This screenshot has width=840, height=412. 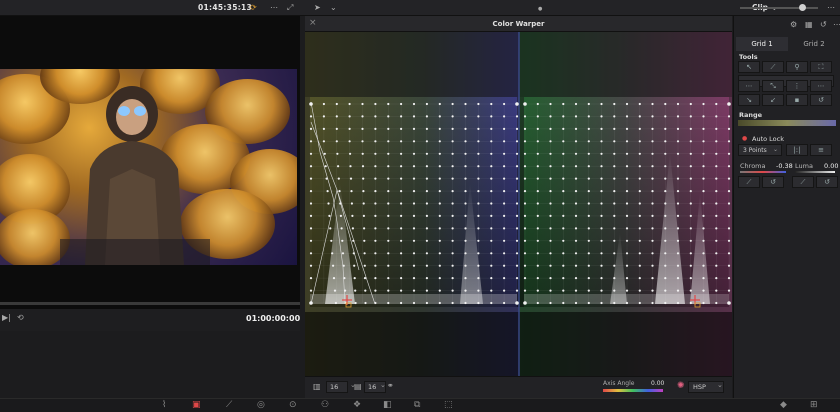 What do you see at coordinates (196, 405) in the screenshot?
I see `warper-icon: ▣` at bounding box center [196, 405].